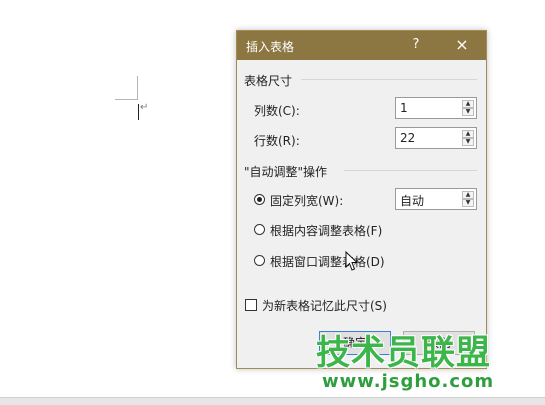 The height and width of the screenshot is (405, 545). I want to click on autofit-group-label: "自动调整"操作, so click(286, 172).